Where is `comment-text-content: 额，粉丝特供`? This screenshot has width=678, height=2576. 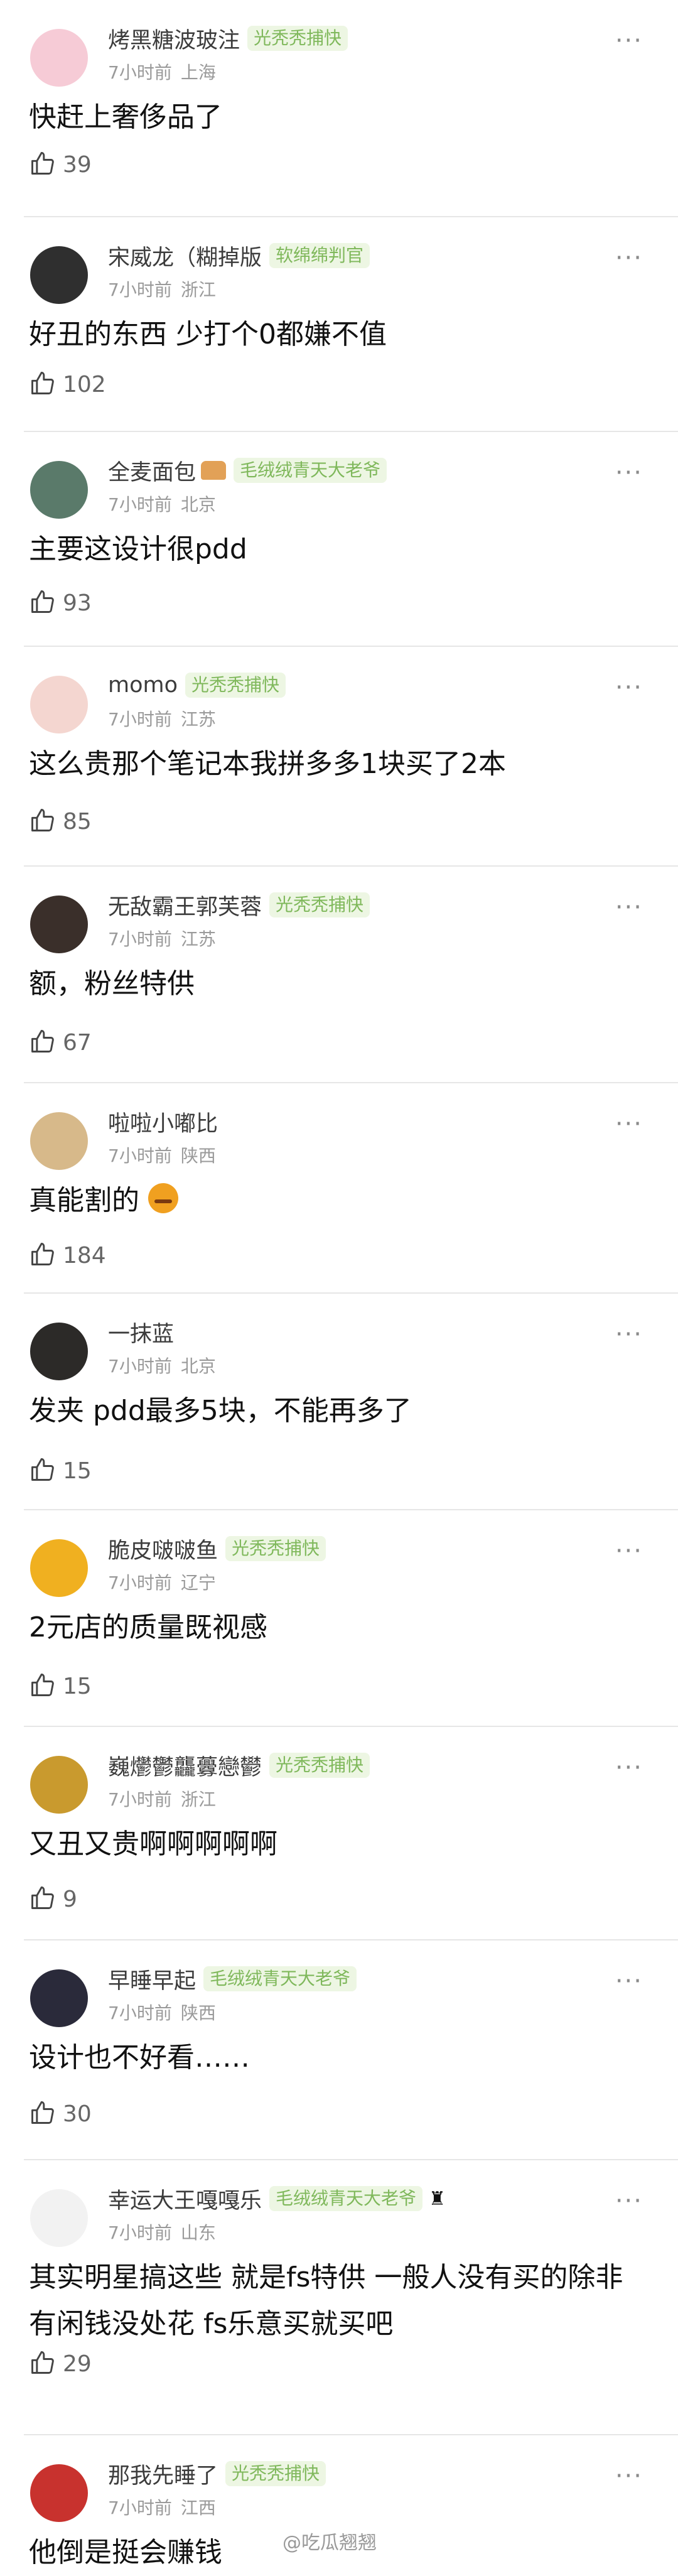
comment-text-content: 额，粉丝特供 is located at coordinates (112, 984).